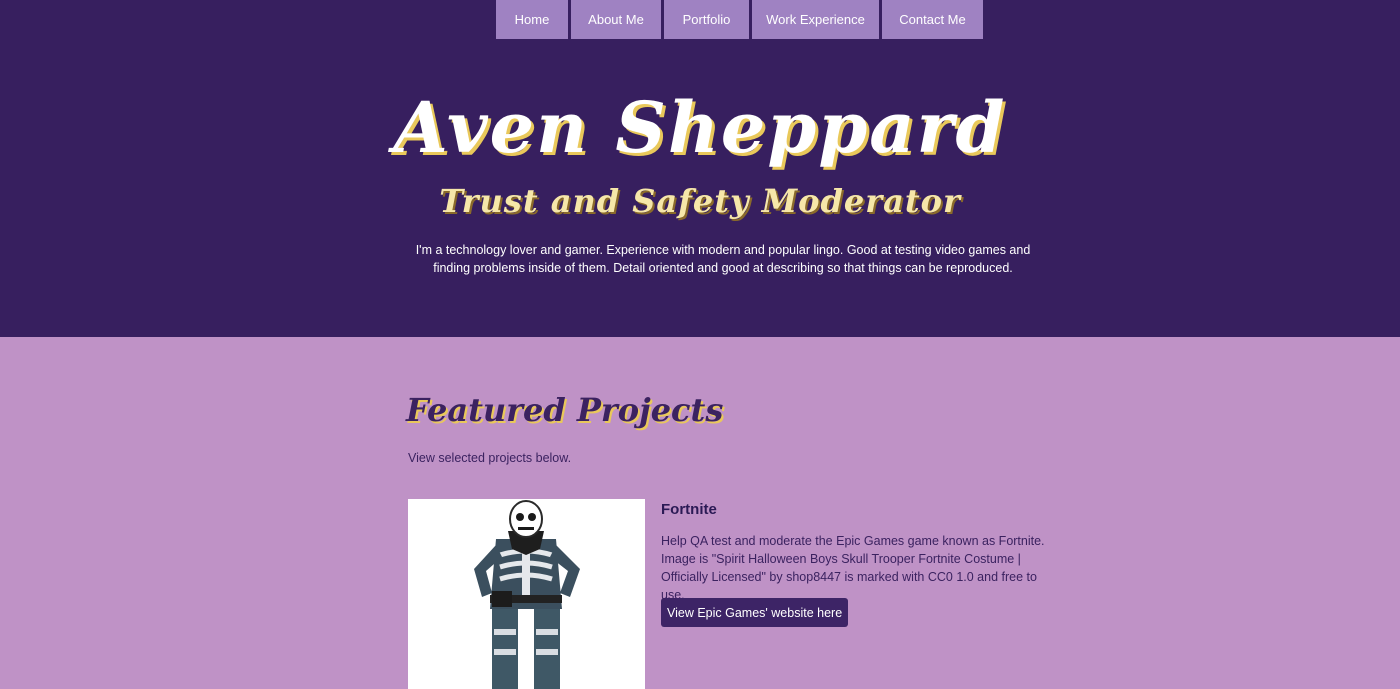 The height and width of the screenshot is (689, 1400). I want to click on project-image, so click(526, 594).